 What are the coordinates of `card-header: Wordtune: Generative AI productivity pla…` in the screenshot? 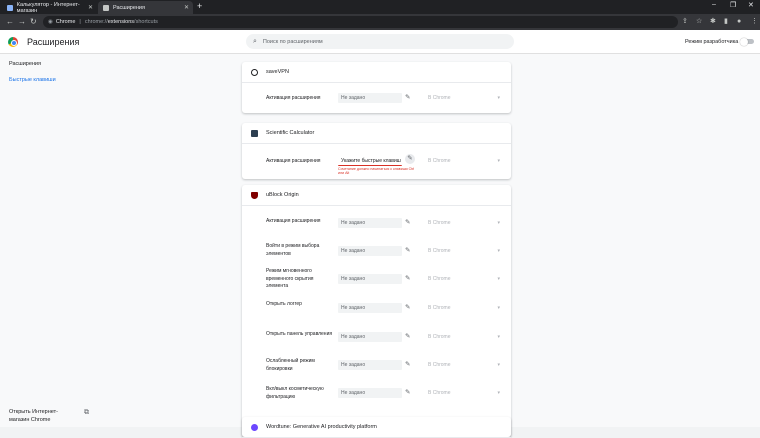 It's located at (376, 427).